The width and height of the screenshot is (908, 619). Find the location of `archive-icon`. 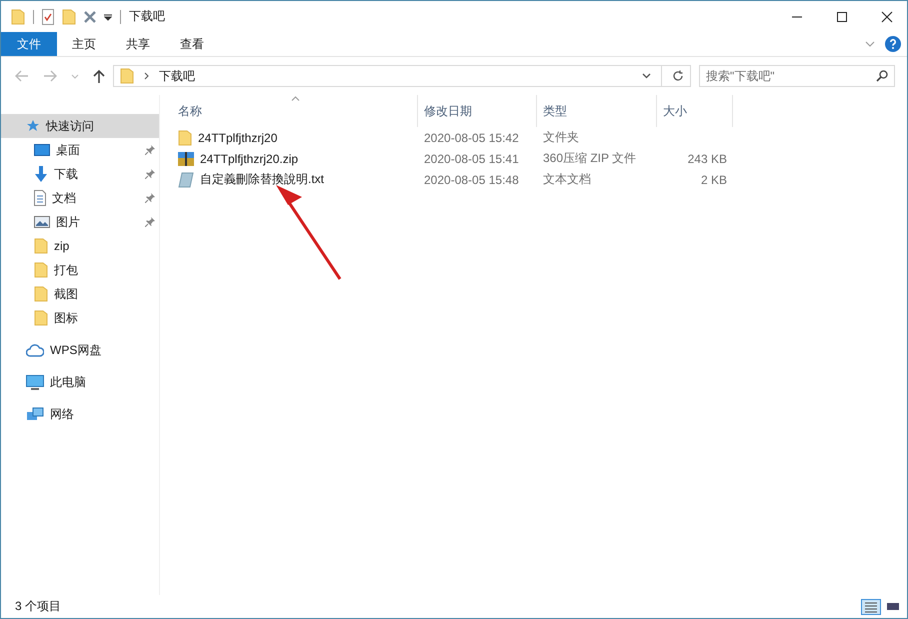

archive-icon is located at coordinates (186, 158).